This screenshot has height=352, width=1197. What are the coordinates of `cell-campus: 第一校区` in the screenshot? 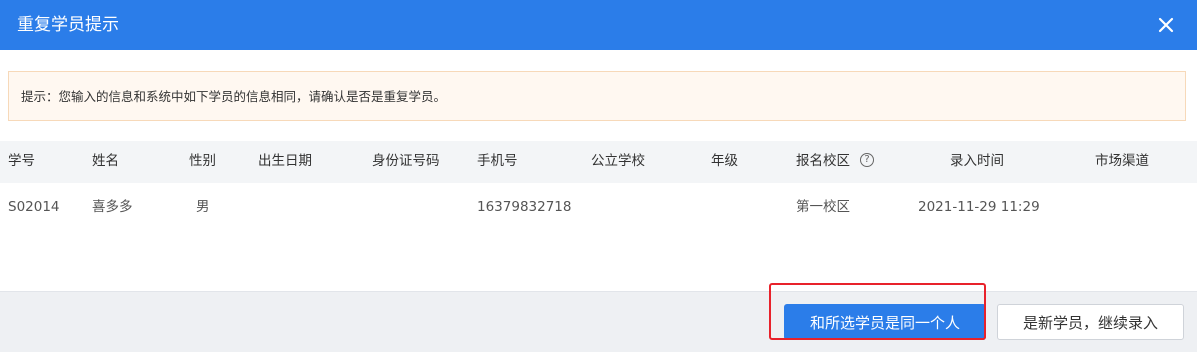 It's located at (823, 207).